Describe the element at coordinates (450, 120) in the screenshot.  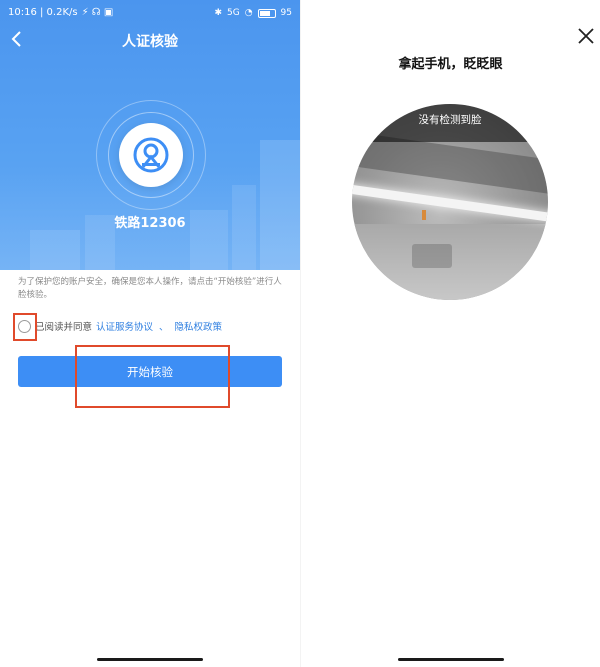
I see `camera-hint-text: 没有检测到脸` at that location.